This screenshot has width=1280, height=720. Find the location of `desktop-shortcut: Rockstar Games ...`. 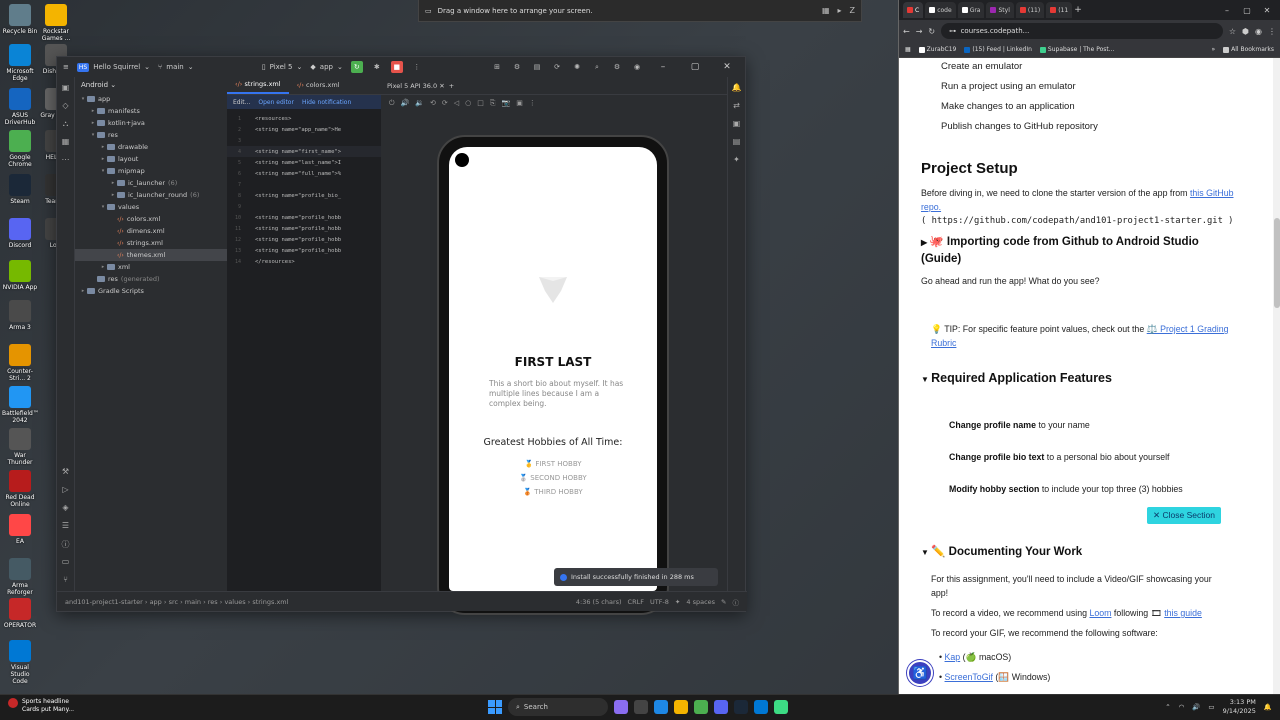

desktop-shortcut: Rockstar Games ... is located at coordinates (56, 23).